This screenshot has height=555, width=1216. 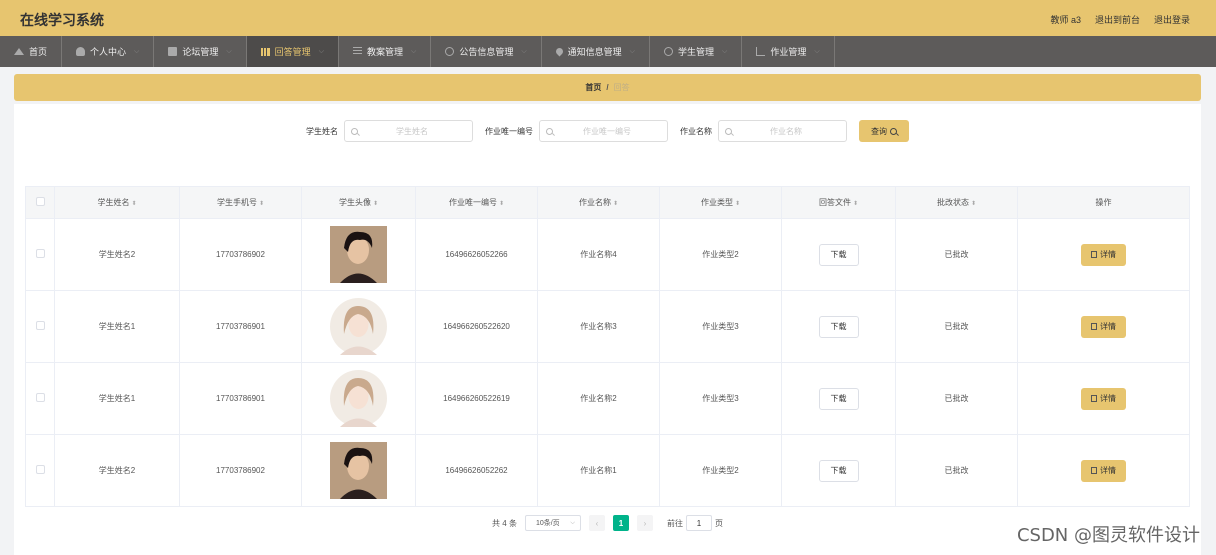 I want to click on breadcrumb-current: 回答, so click(x=621, y=87).